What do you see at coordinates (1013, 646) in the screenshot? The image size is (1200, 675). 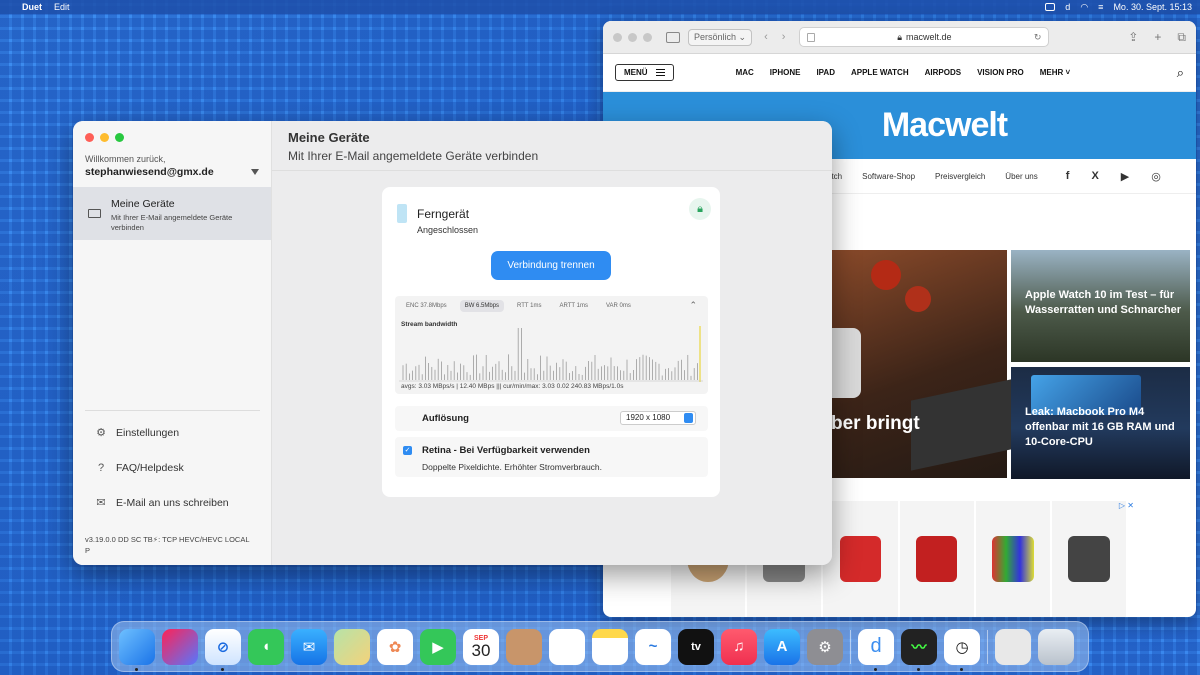 I see `documents-stack-icon` at bounding box center [1013, 646].